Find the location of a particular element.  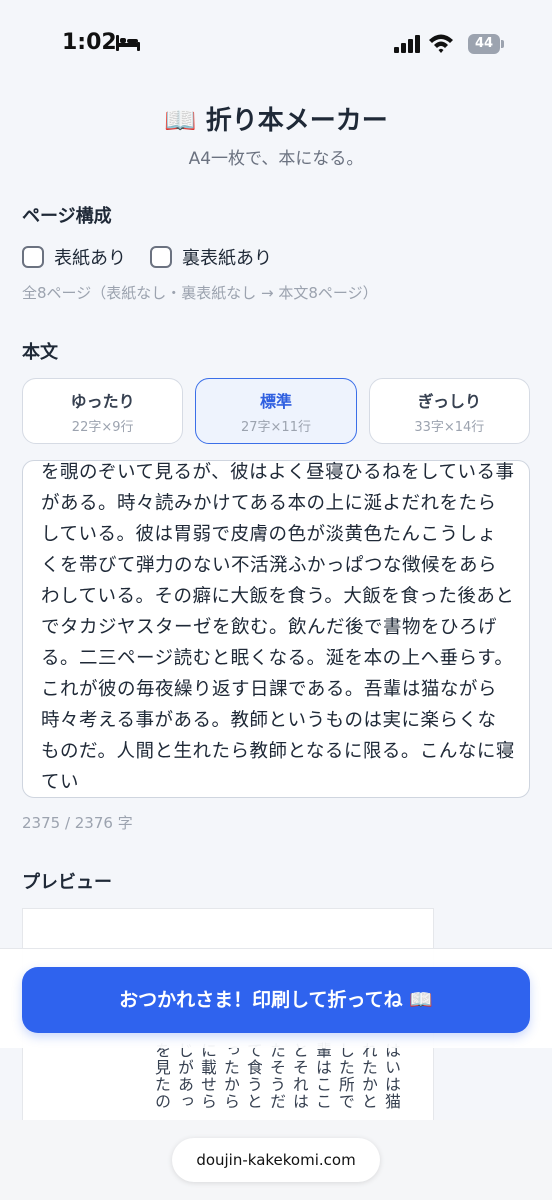

preview-column: 輩はここ is located at coordinates (322, 1076).